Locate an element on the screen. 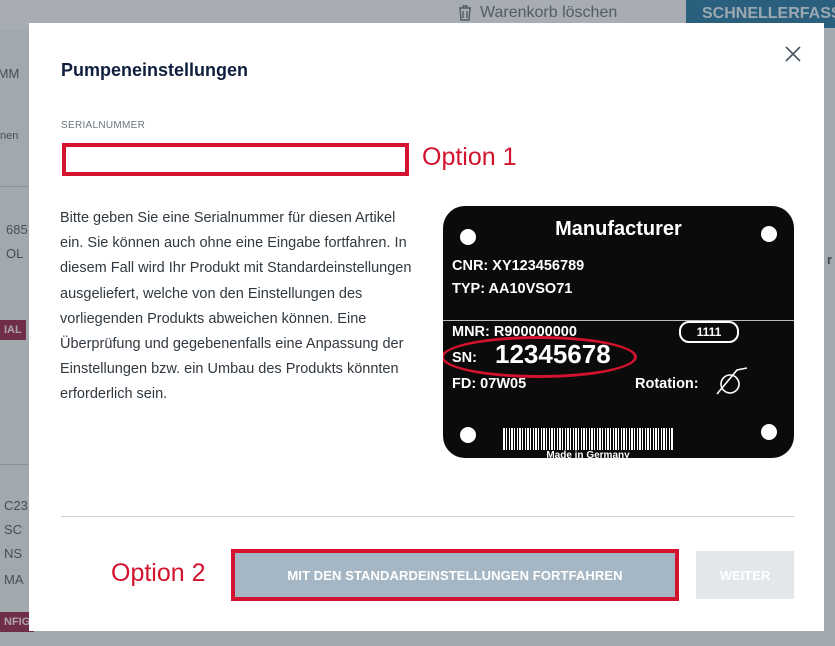  serial-number-input is located at coordinates (235, 159).